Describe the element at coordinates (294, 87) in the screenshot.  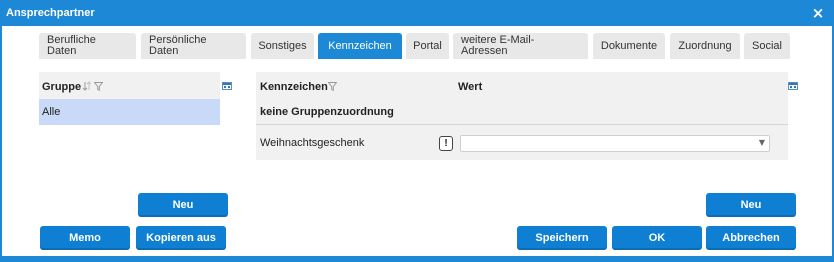
I see `kennzeichen-column-header: Kennzeichen` at that location.